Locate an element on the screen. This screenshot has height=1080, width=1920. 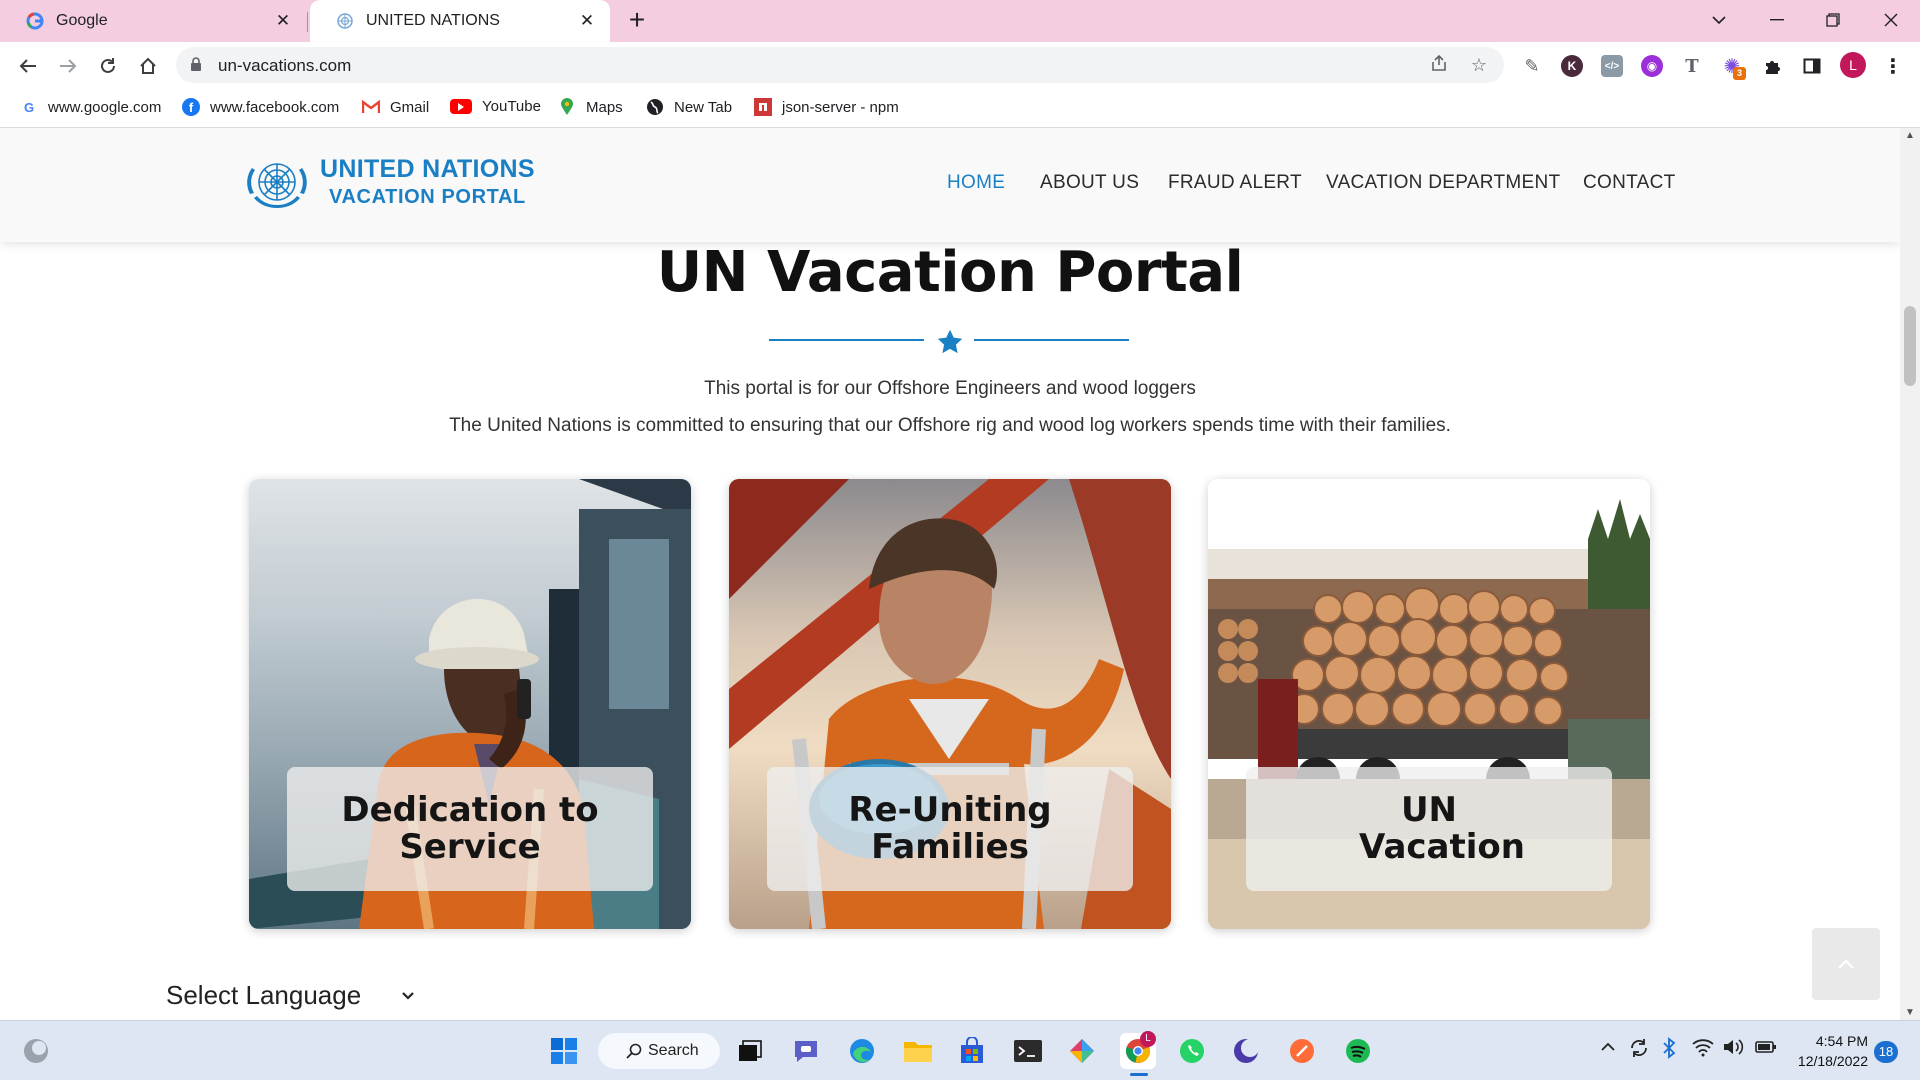
bluetooth-icon is located at coordinates (1669, 1050).